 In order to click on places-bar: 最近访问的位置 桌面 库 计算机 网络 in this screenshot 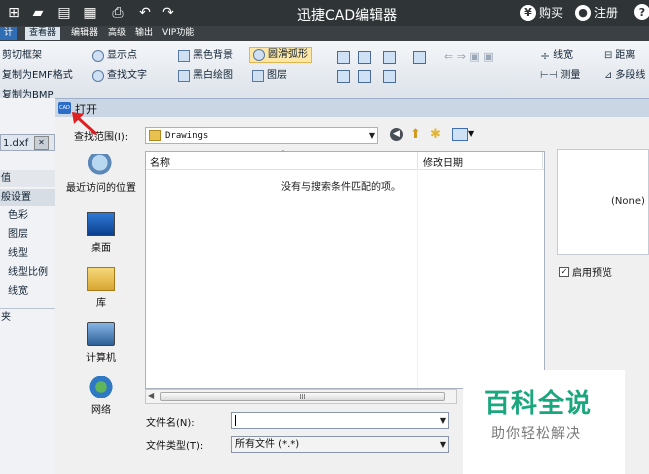, I will do `click(100, 310)`.